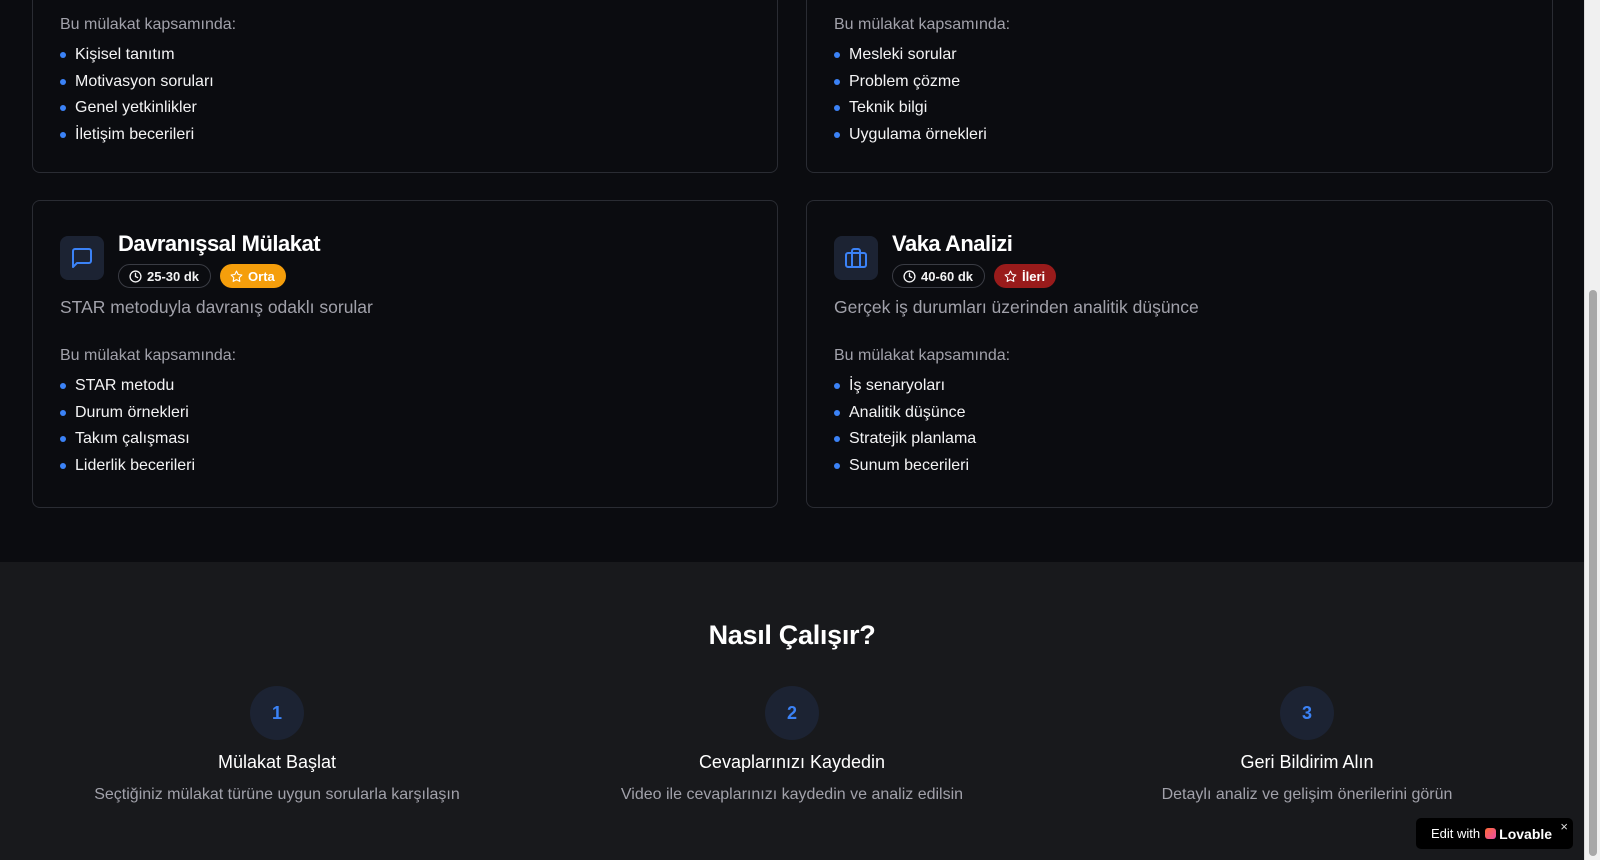  What do you see at coordinates (127, 439) in the screenshot?
I see `list-item: Takım çalışması` at bounding box center [127, 439].